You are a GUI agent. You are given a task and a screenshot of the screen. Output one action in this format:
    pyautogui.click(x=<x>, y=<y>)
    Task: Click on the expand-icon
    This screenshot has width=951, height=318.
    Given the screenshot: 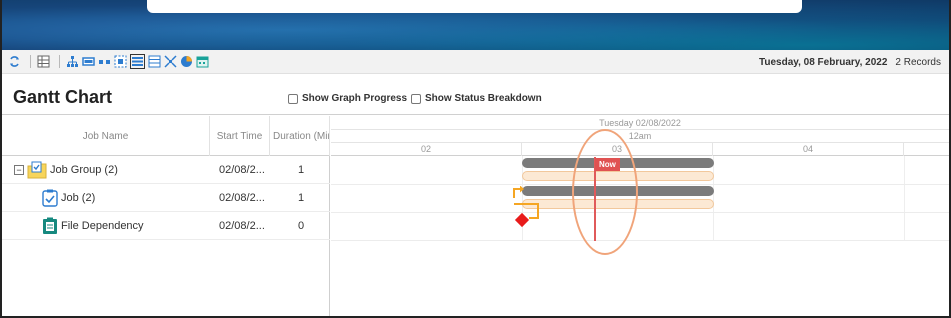 What is the action you would take?
    pyautogui.click(x=170, y=61)
    